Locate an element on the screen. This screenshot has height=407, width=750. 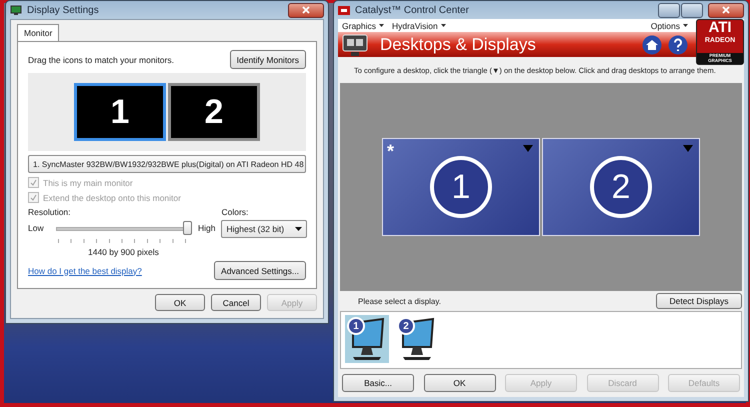
resolution-slider is located at coordinates (124, 228).